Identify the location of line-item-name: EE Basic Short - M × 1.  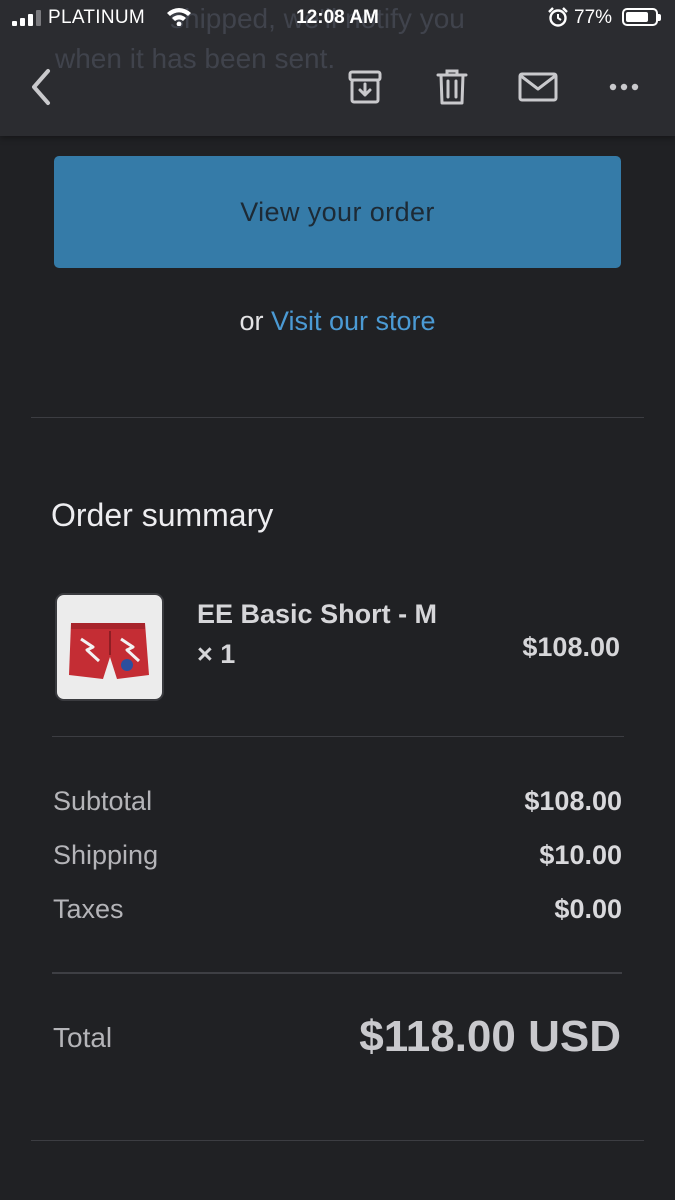
(317, 634).